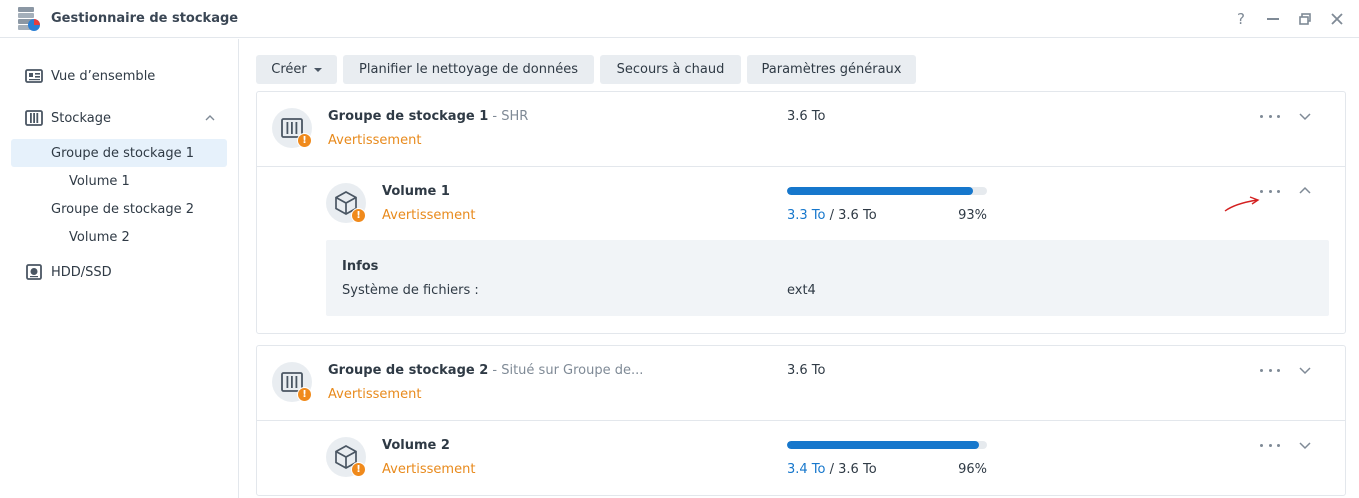 This screenshot has height=498, width=1359. Describe the element at coordinates (670, 69) in the screenshot. I see `hot-spare-button: Secours à chaud` at that location.